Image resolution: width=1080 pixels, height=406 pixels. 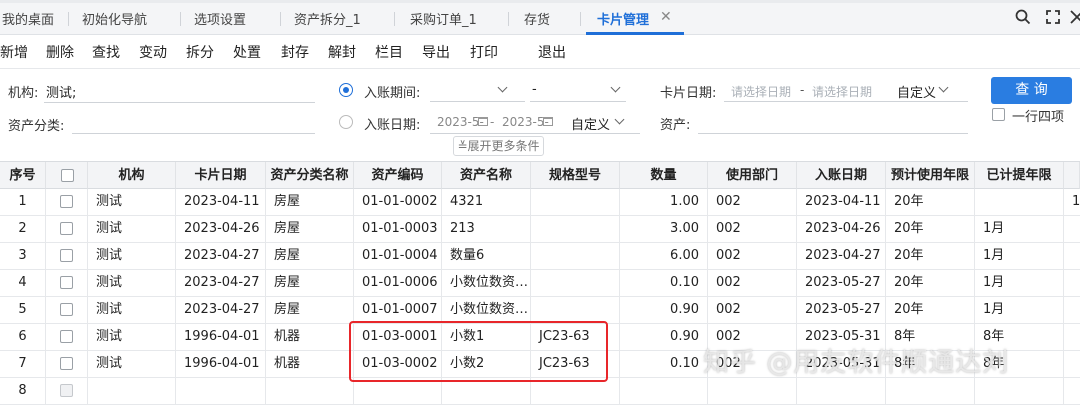 What do you see at coordinates (327, 20) in the screenshot?
I see `tab-asset-split: 资产拆分_1` at bounding box center [327, 20].